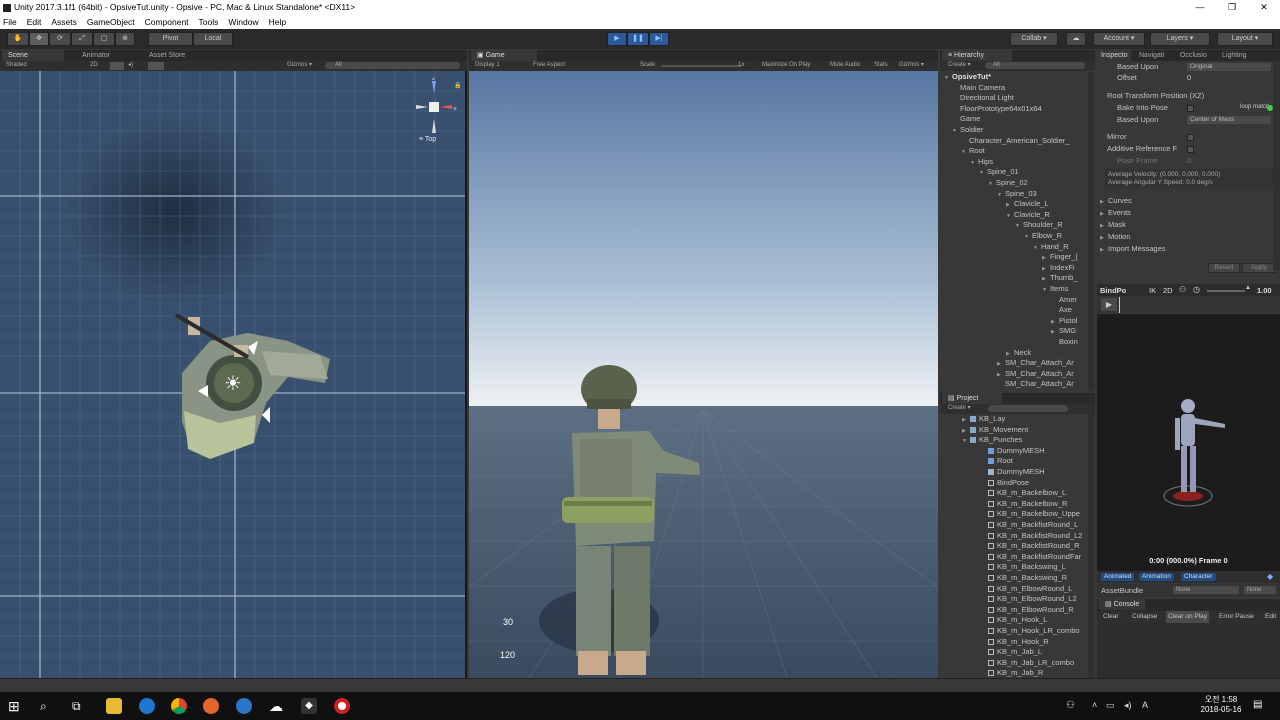 This screenshot has width=1280, height=720. Describe the element at coordinates (995, 430) in the screenshot. I see `project-item: ▶ KB_Movement` at that location.